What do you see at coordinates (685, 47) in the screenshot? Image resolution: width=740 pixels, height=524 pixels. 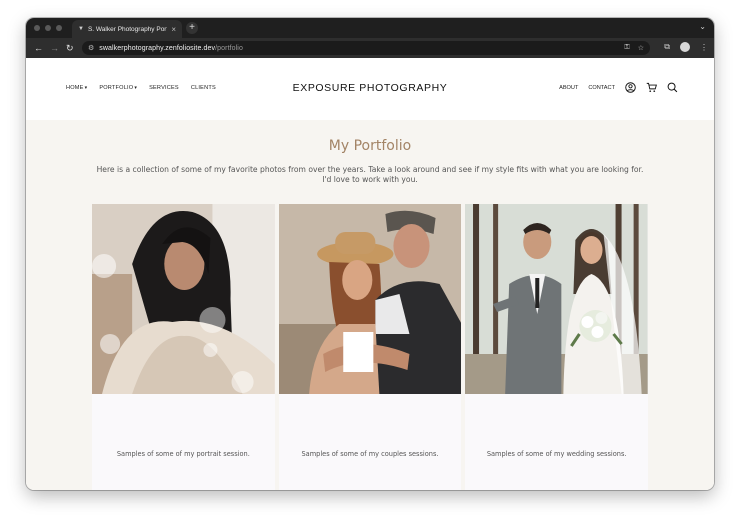 I see `profile-avatar` at bounding box center [685, 47].